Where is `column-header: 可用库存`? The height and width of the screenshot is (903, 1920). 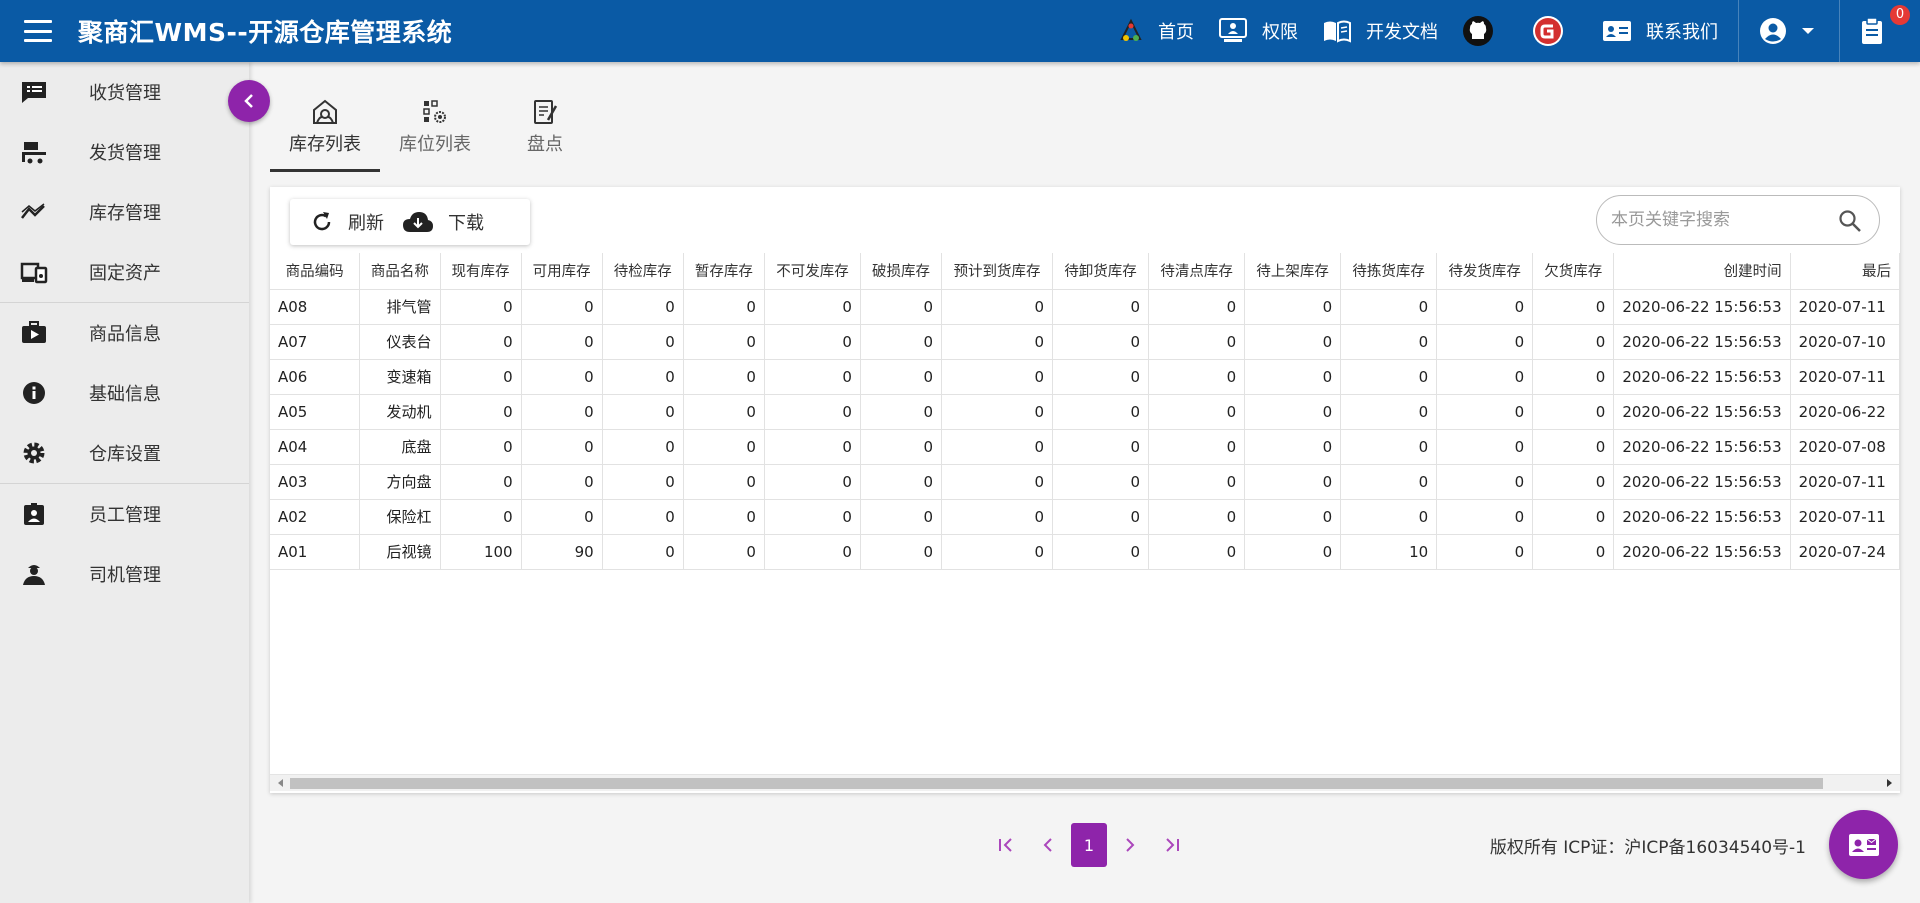
column-header: 可用库存 is located at coordinates (562, 271).